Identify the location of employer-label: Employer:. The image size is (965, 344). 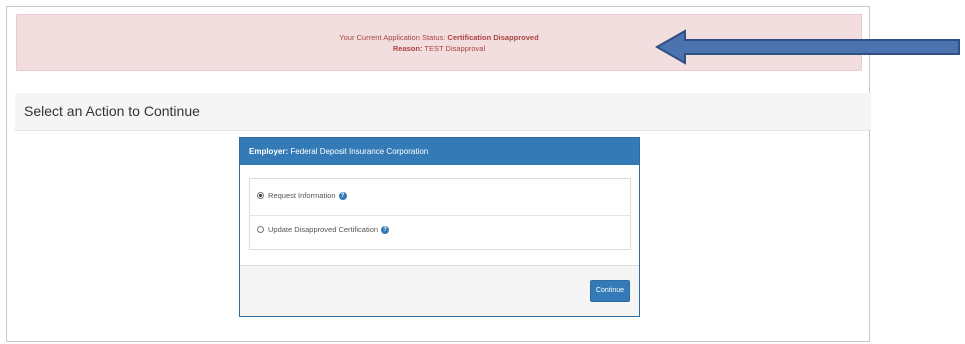
(269, 151).